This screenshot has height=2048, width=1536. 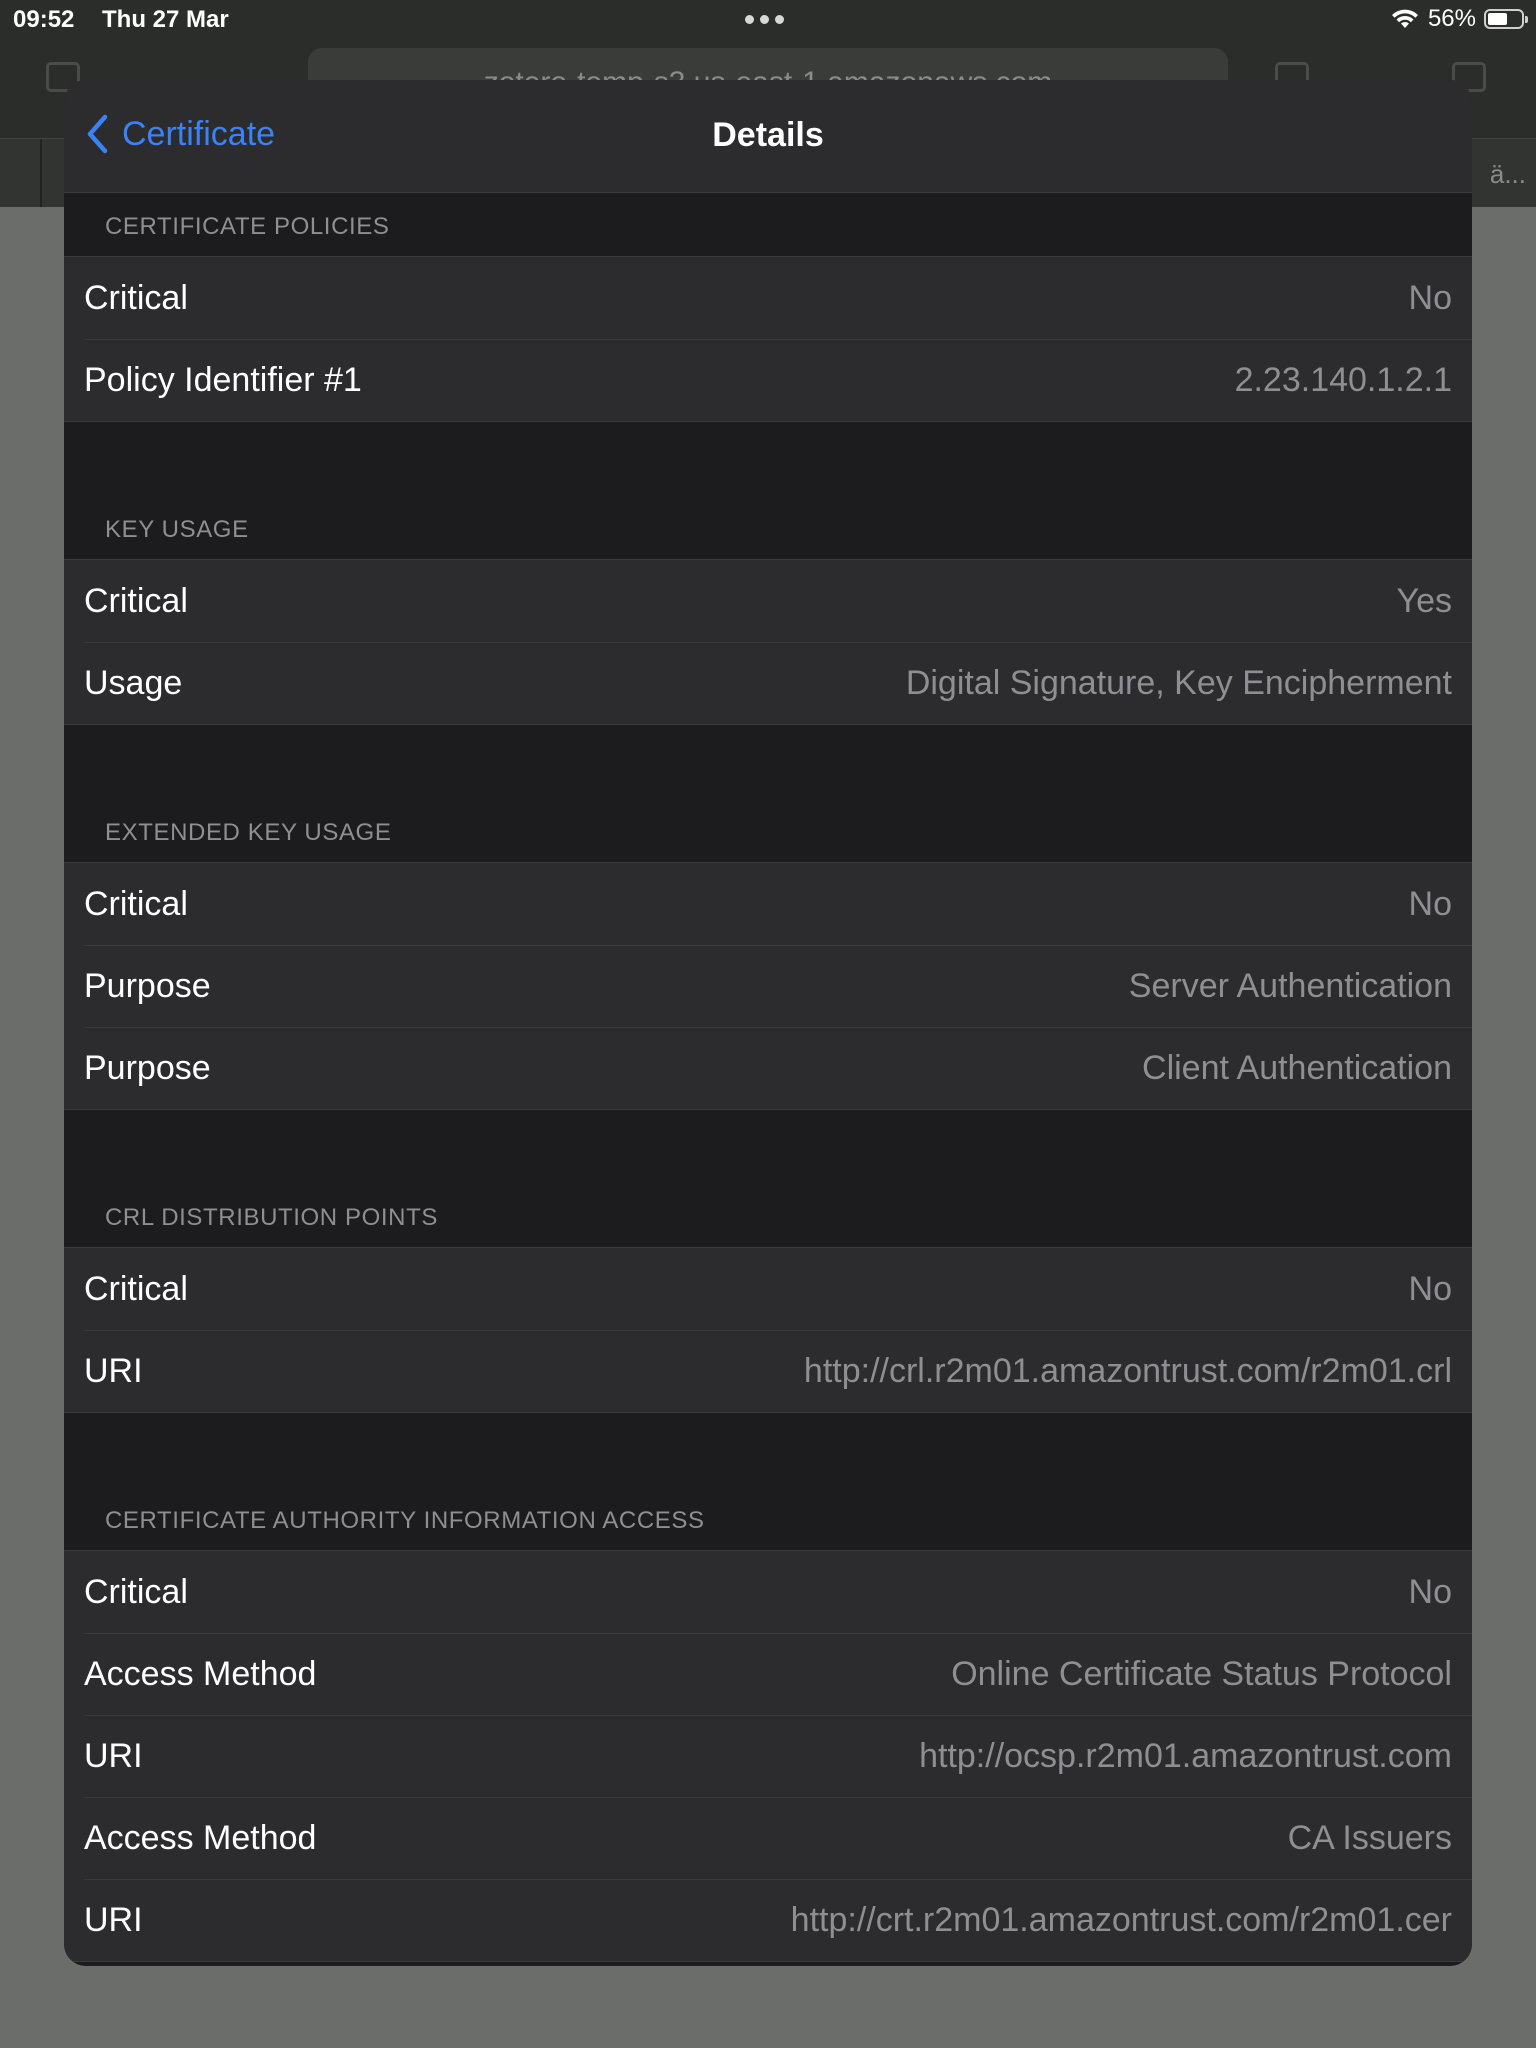 What do you see at coordinates (764, 19) in the screenshot?
I see `multitasking-dots-icon` at bounding box center [764, 19].